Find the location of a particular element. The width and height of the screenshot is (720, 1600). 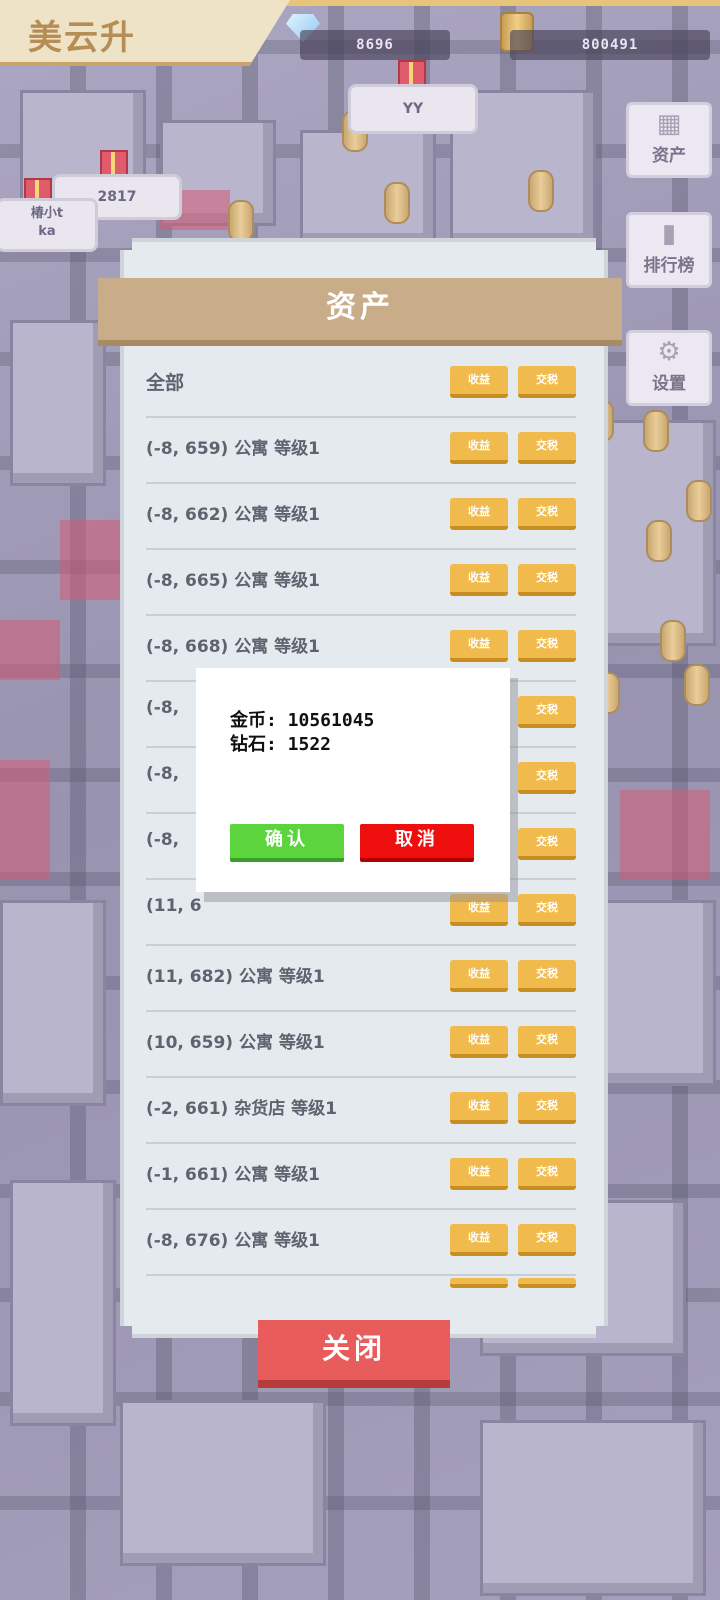

asset-label: 全部 is located at coordinates (165, 383).